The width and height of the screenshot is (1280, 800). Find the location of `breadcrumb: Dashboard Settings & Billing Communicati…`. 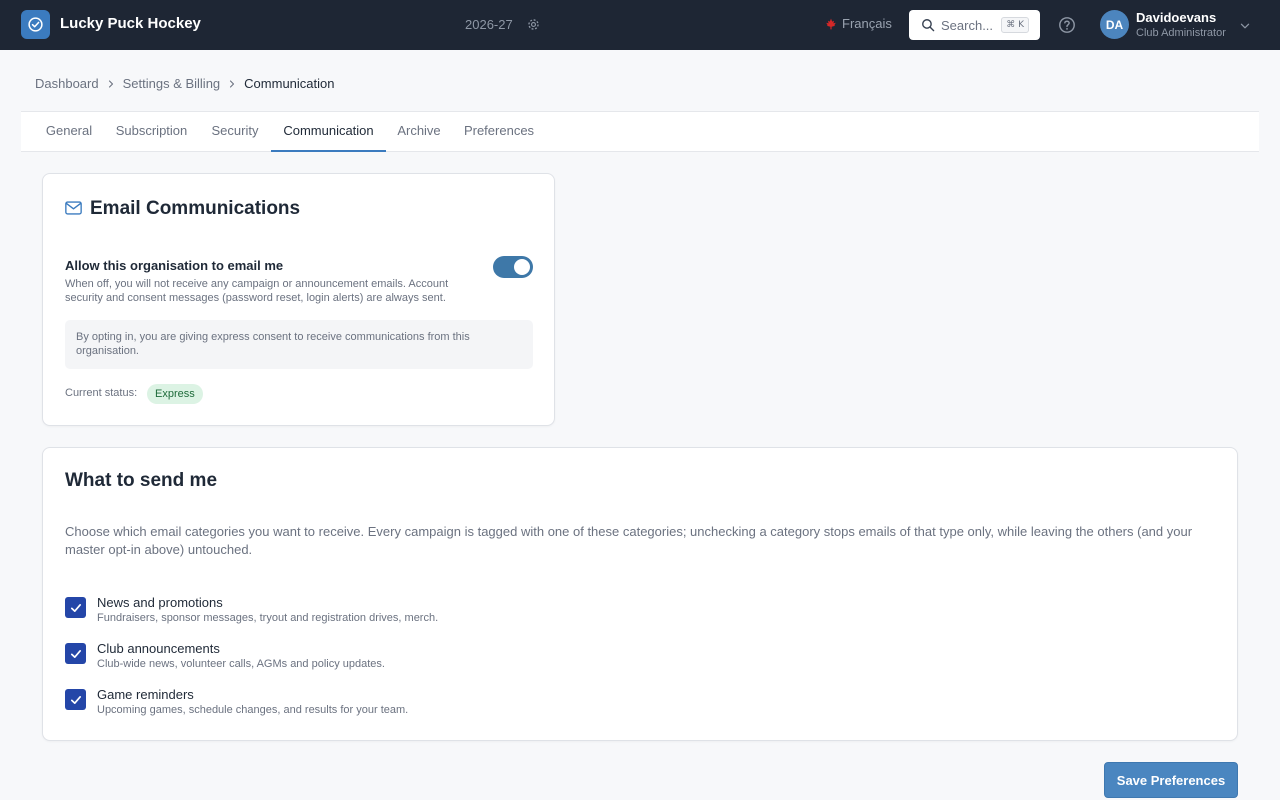

breadcrumb: Dashboard Settings & Billing Communicati… is located at coordinates (185, 83).